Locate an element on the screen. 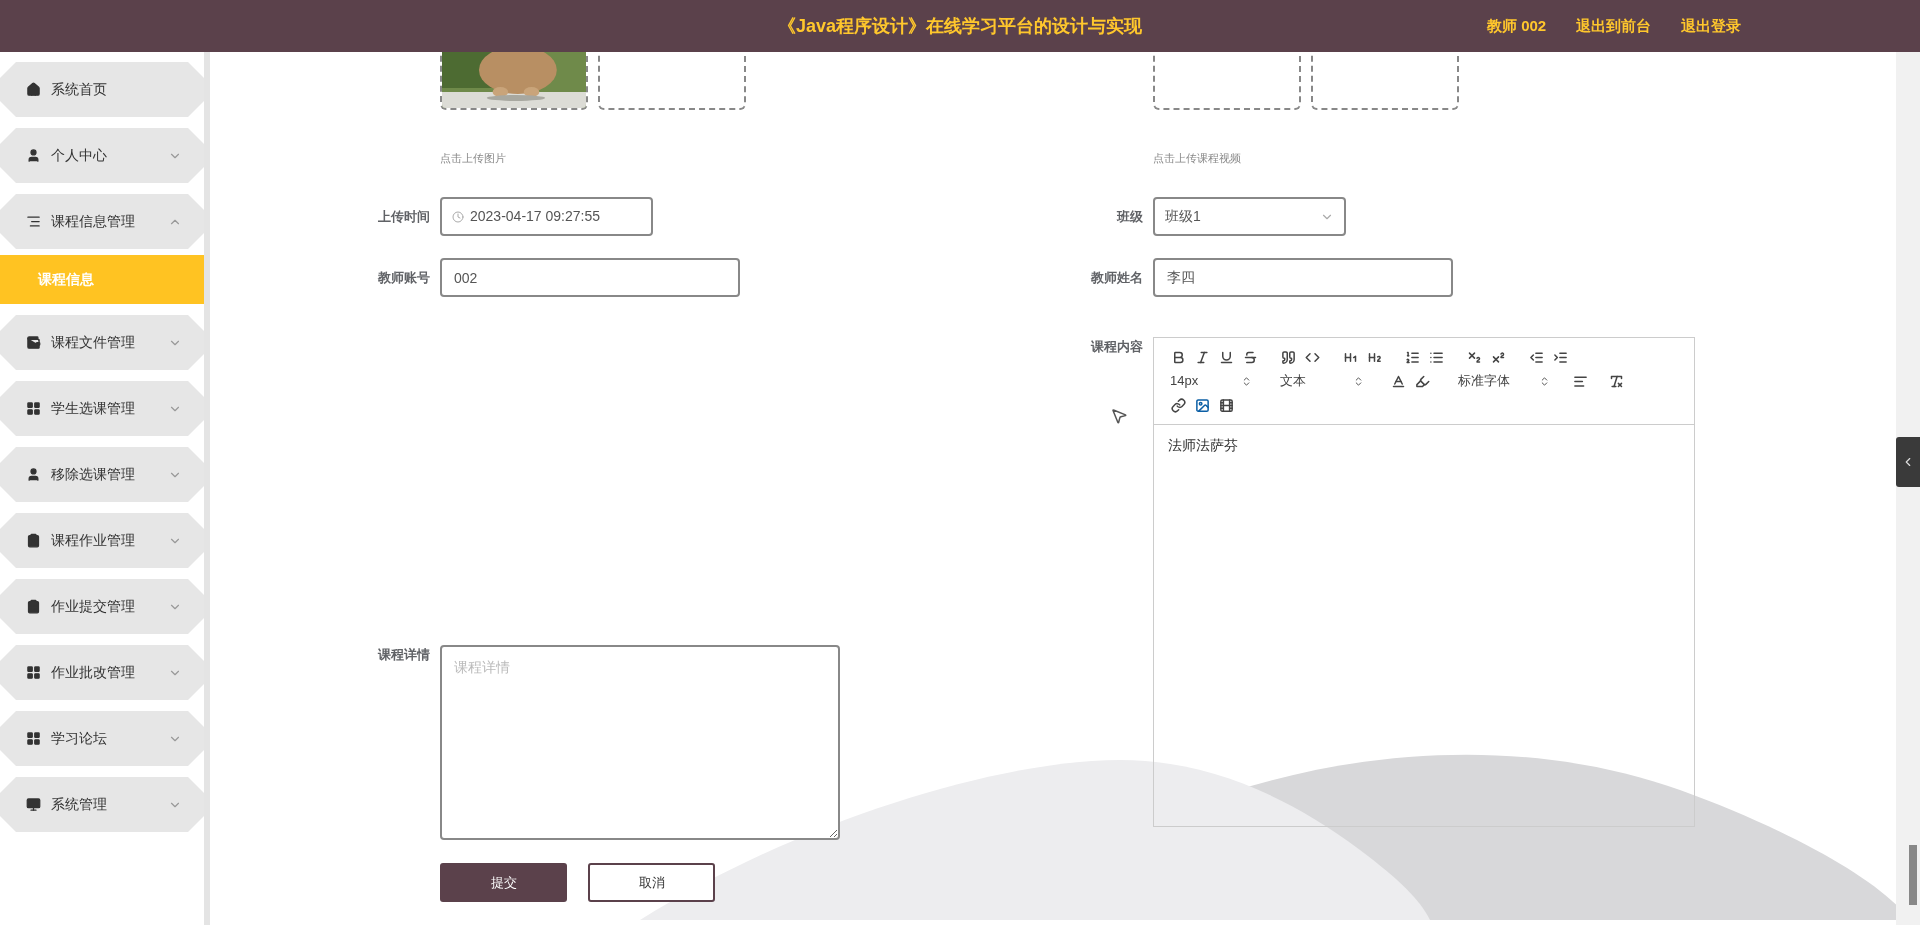 The image size is (1920, 925). sidebar-item: 个人中心 is located at coordinates (102, 155).